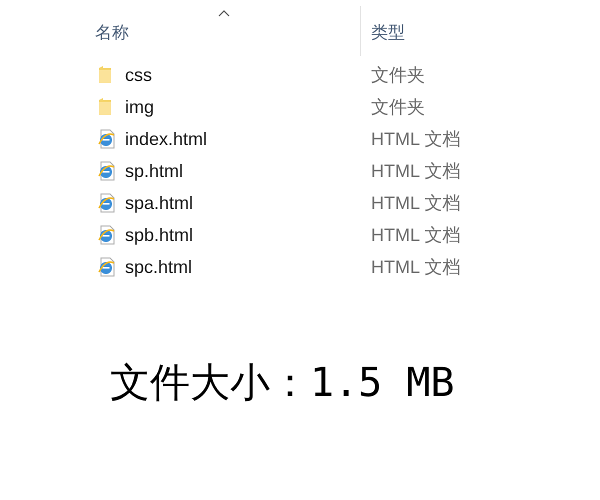 This screenshot has width=600, height=500. Describe the element at coordinates (248, 267) in the screenshot. I see `file-name: spc.html` at that location.